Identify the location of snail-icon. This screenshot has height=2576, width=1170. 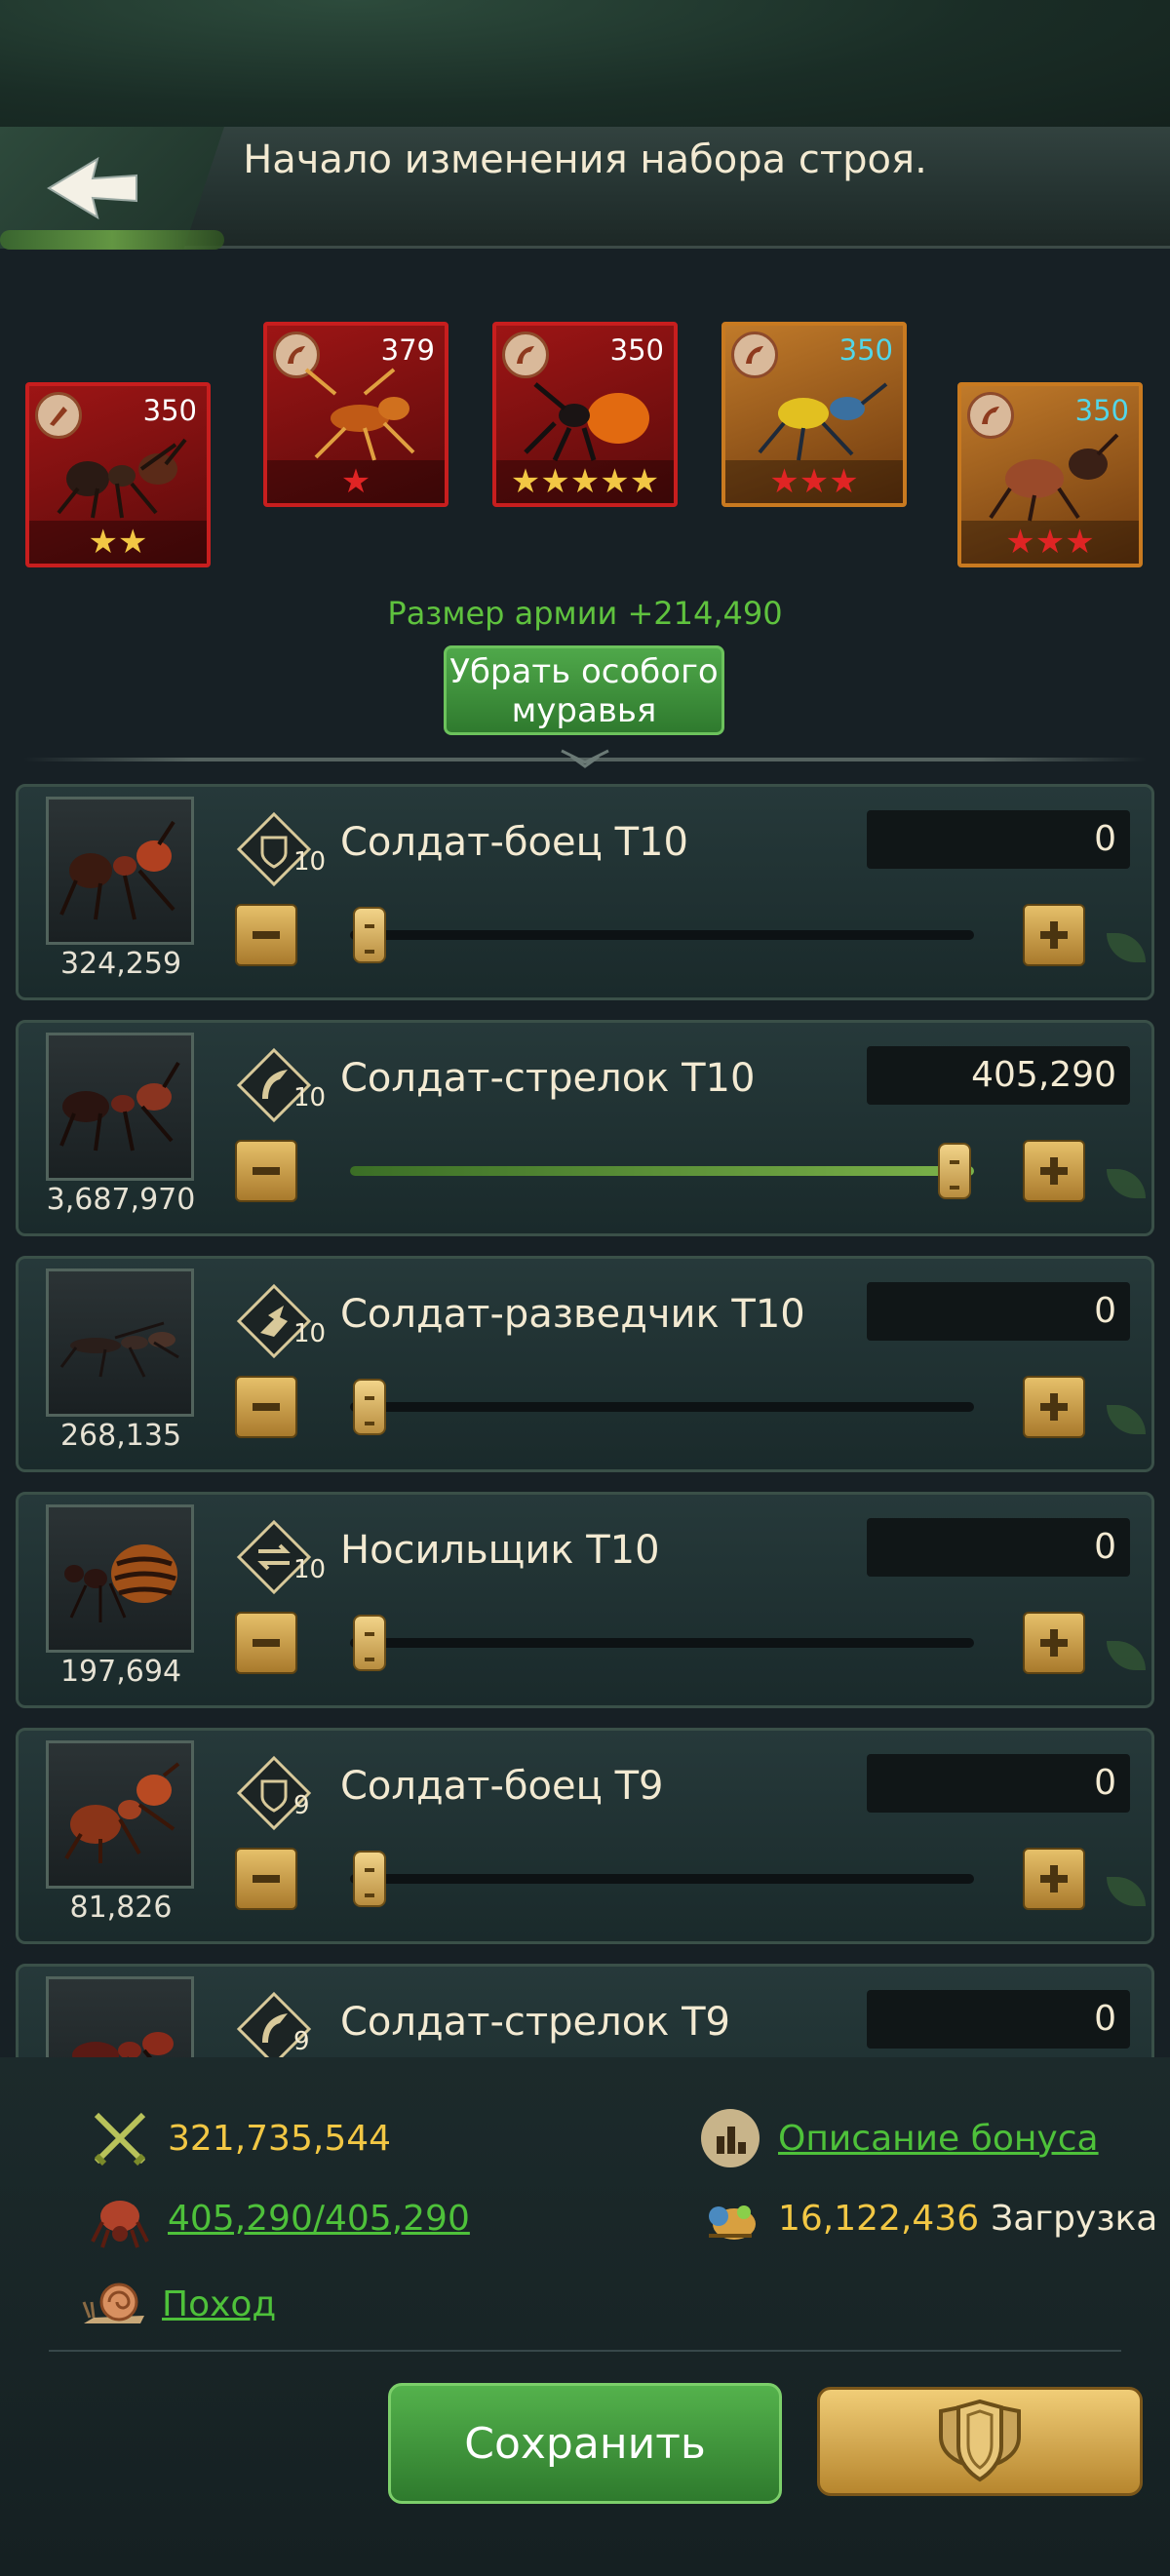
(114, 2304).